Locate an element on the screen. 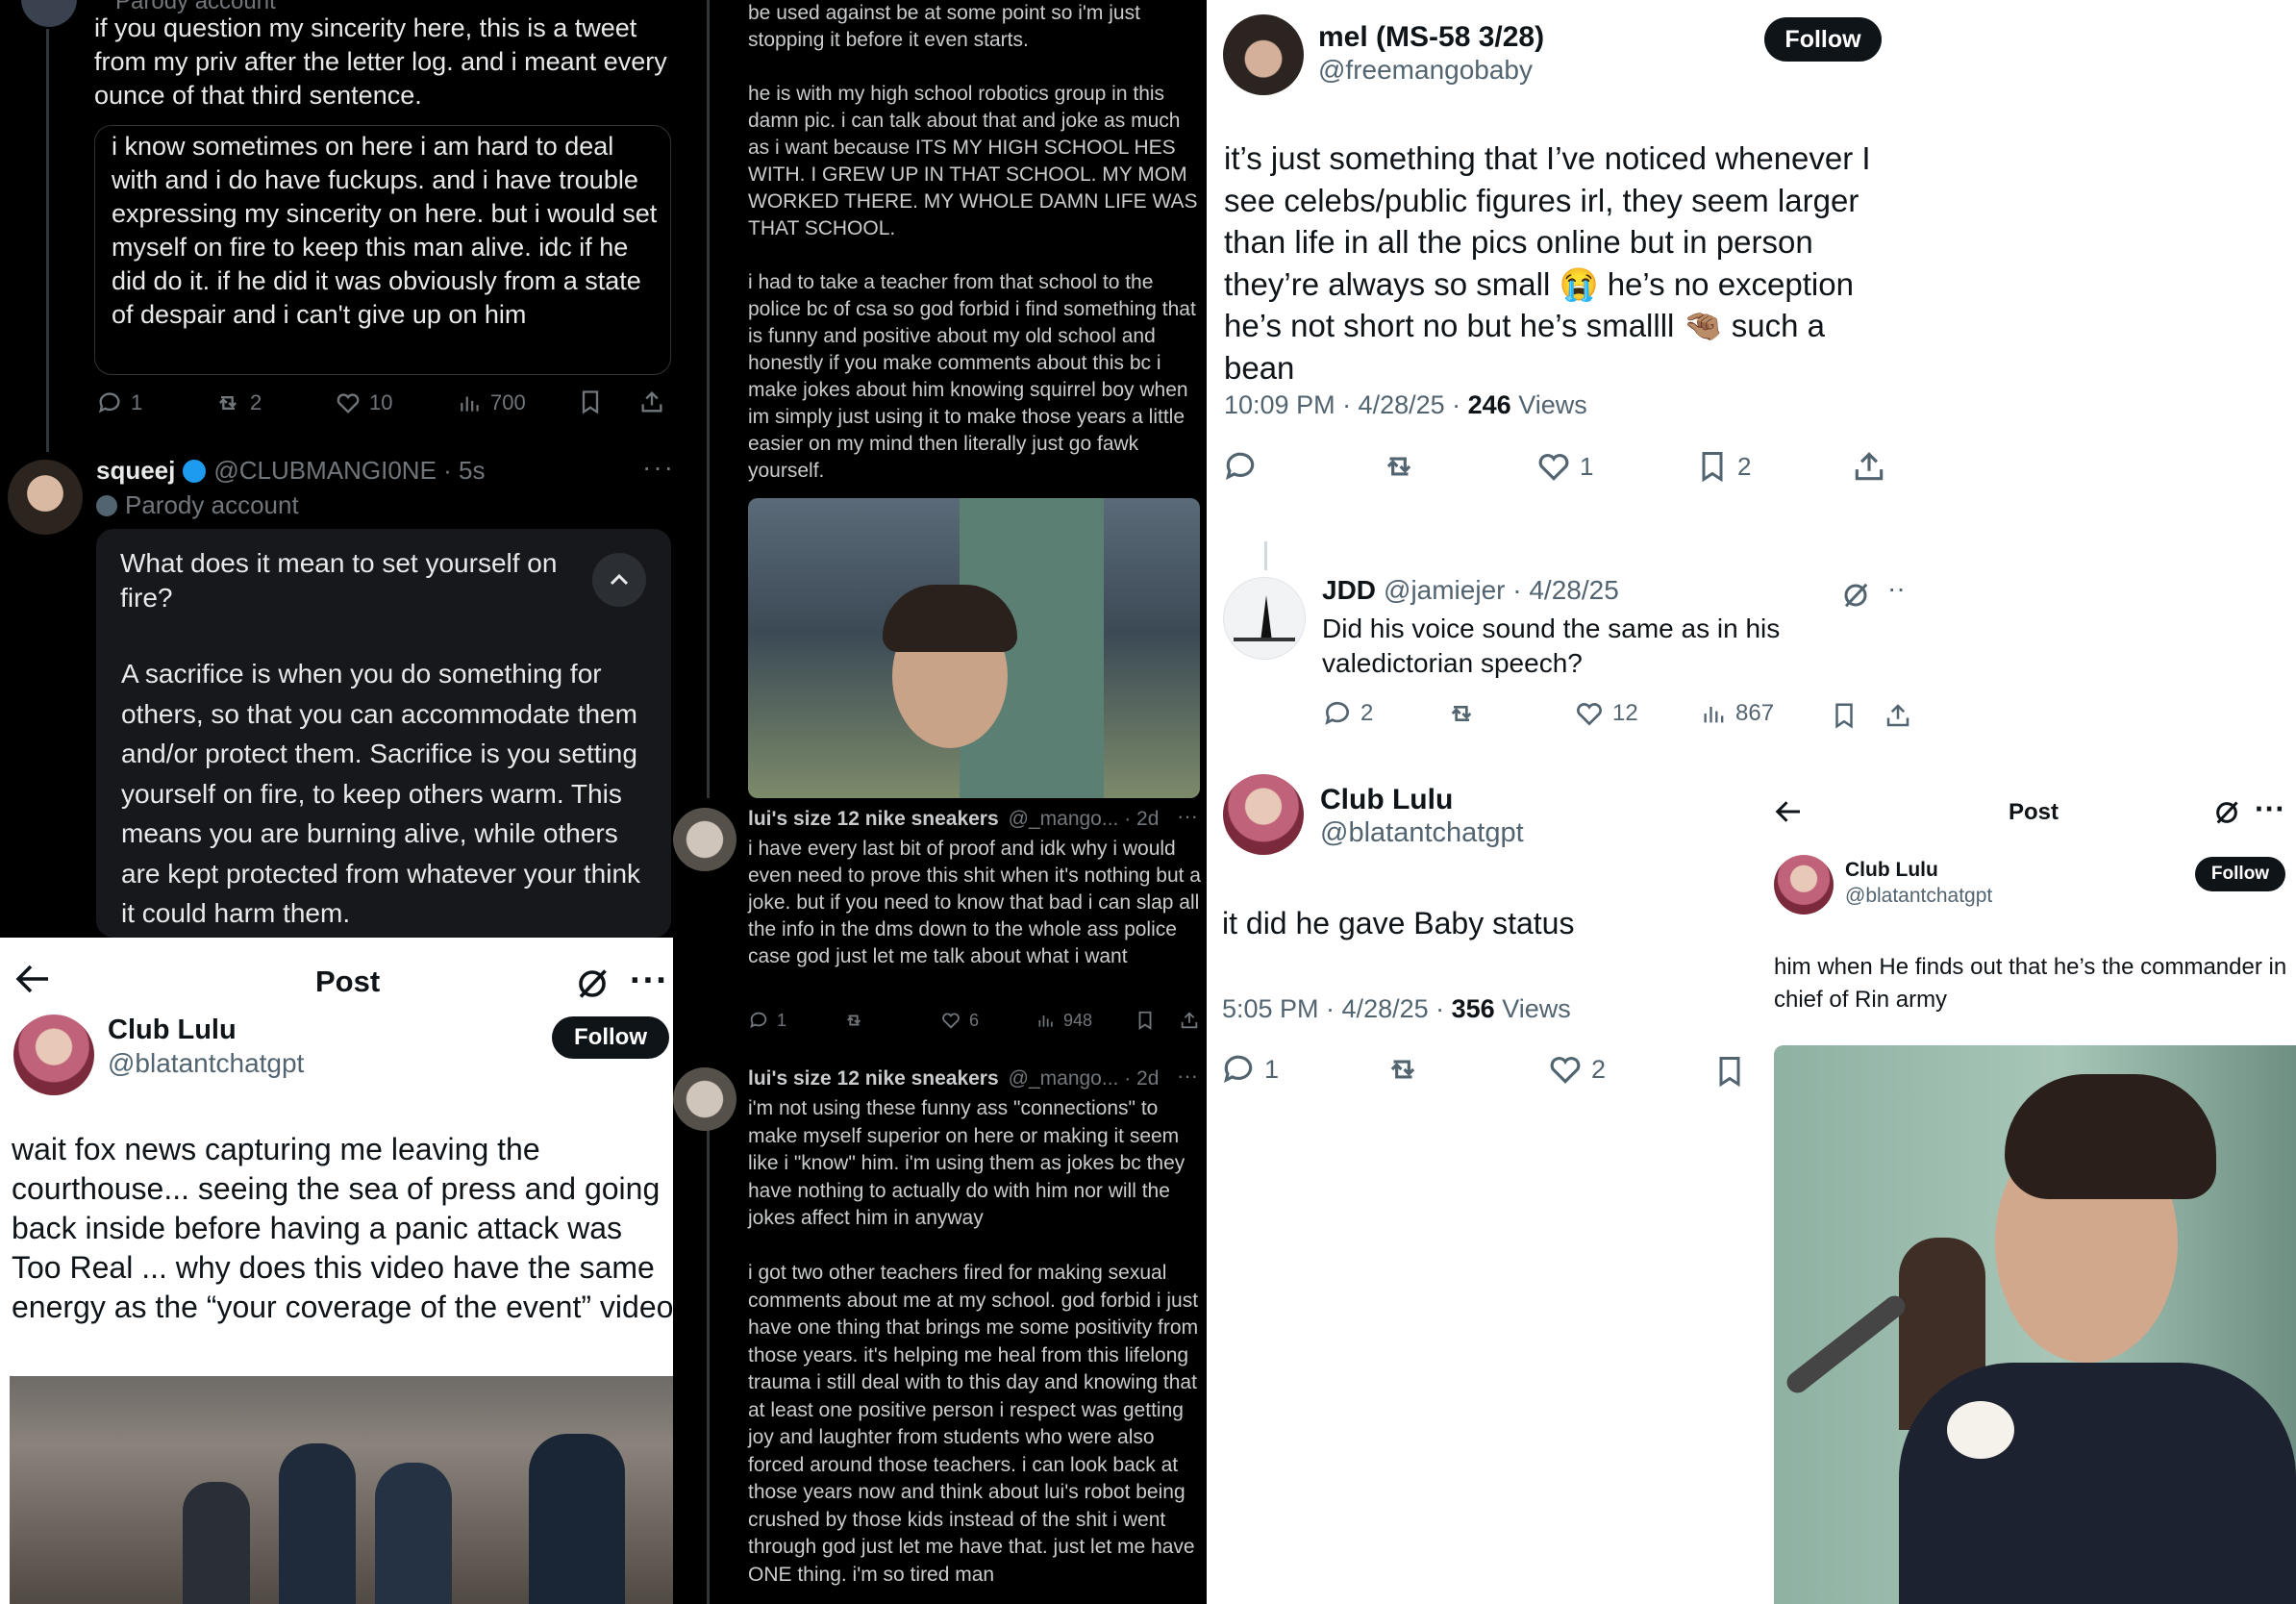 Image resolution: width=2296 pixels, height=1604 pixels. like-button: 6 is located at coordinates (959, 1020).